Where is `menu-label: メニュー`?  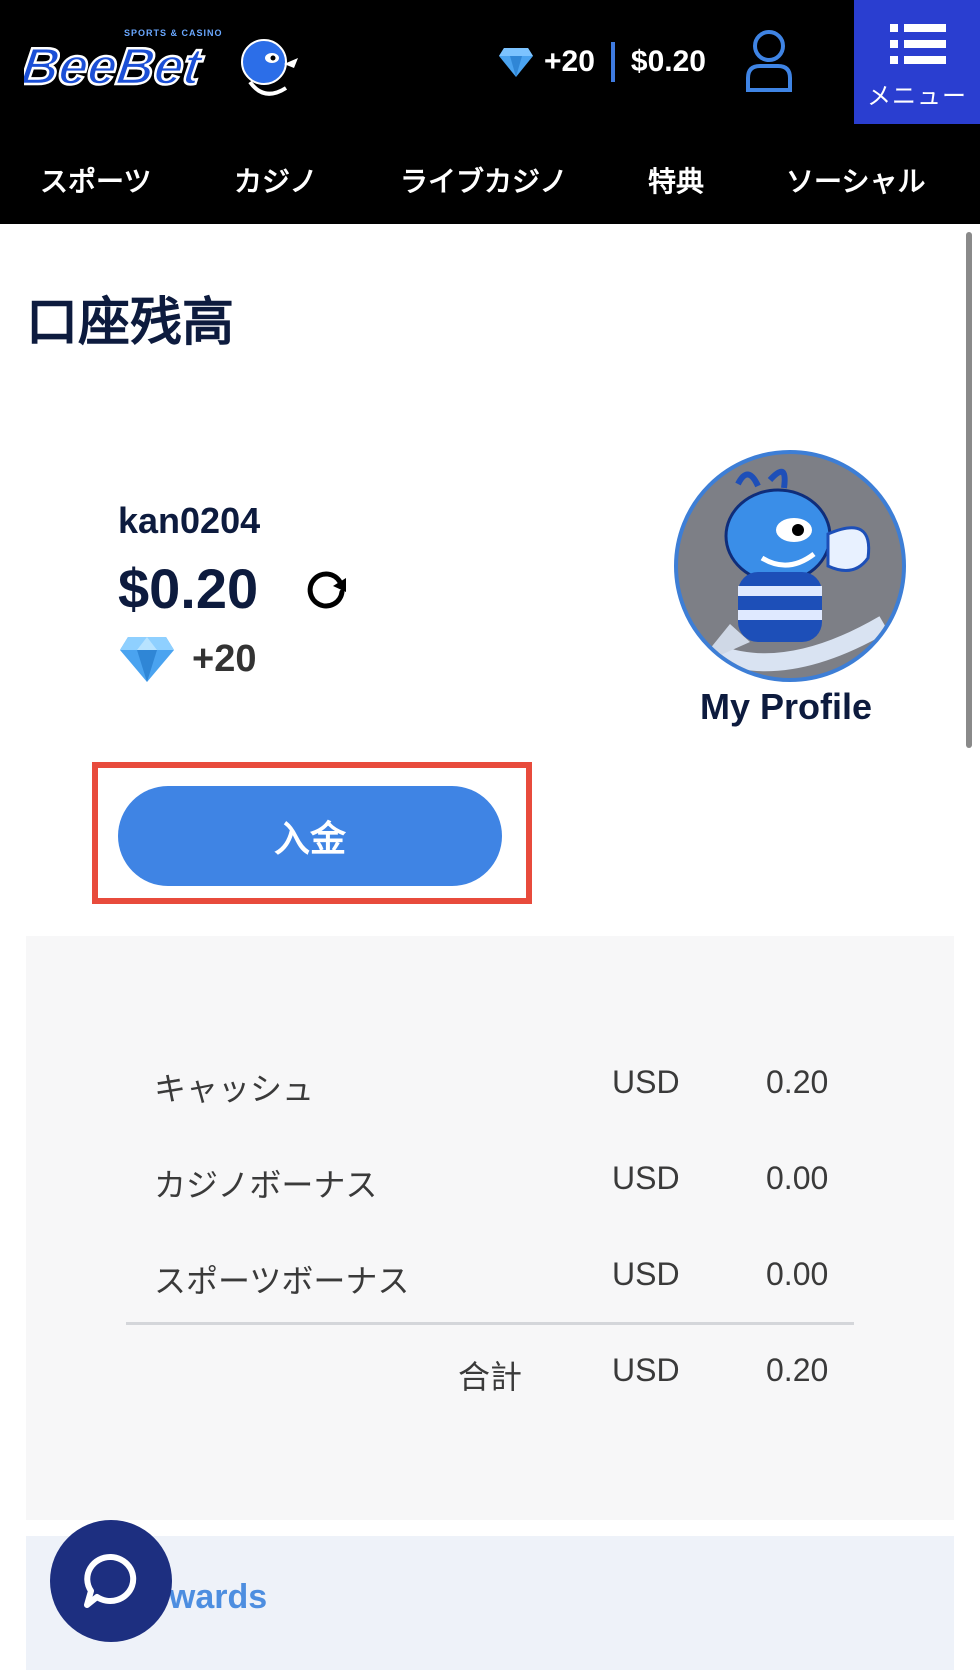
menu-label: メニュー is located at coordinates (917, 96).